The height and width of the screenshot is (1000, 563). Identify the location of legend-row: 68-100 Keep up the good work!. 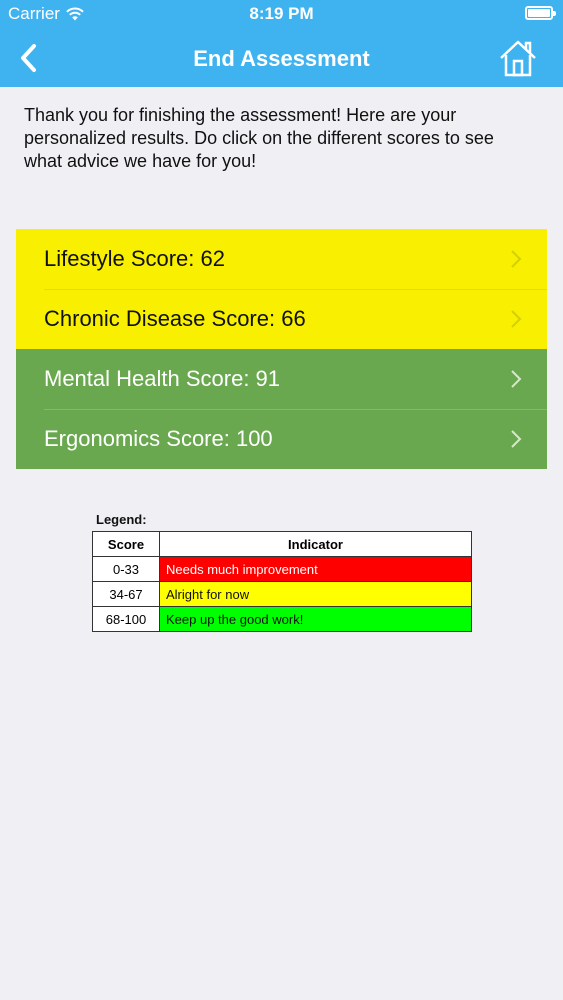
(282, 619).